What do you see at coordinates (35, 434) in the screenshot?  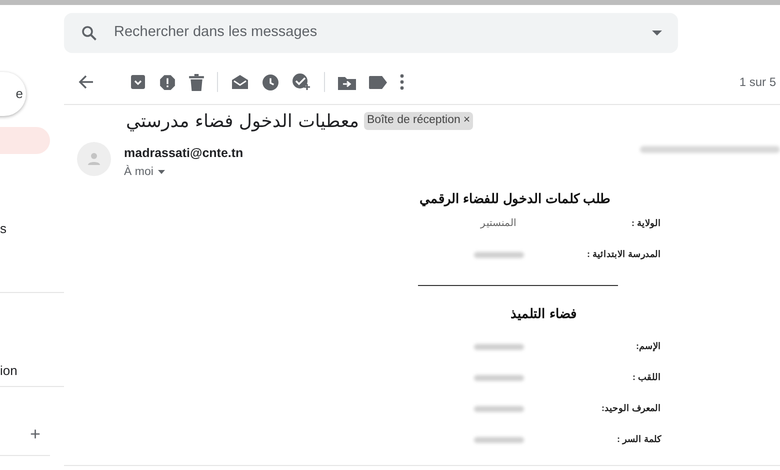 I see `add-label-button: +` at bounding box center [35, 434].